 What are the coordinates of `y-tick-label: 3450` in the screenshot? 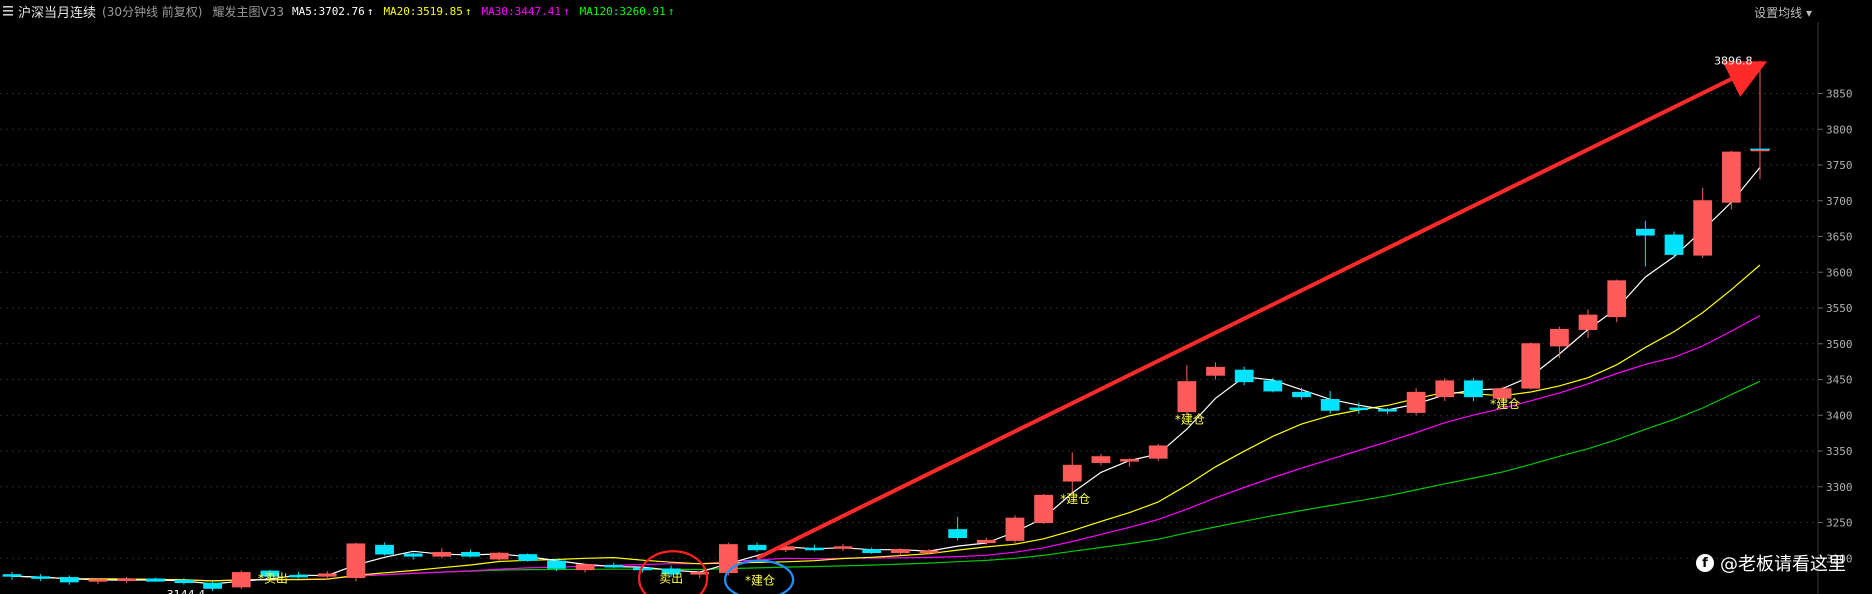 It's located at (1839, 380).